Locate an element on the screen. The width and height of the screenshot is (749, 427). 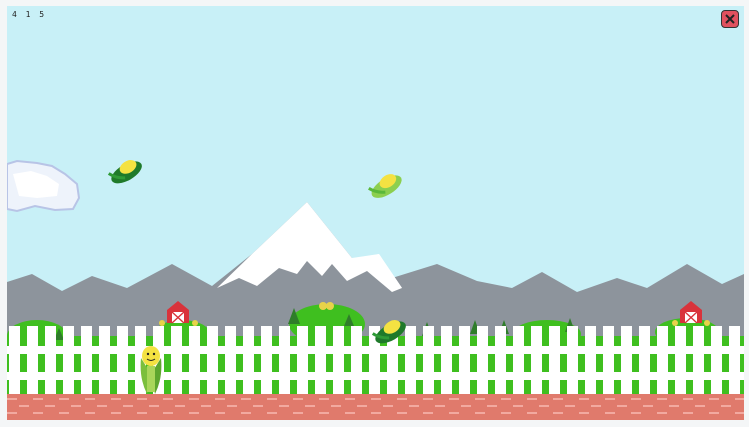
score-counter: 4 1 5 is located at coordinates (29, 14).